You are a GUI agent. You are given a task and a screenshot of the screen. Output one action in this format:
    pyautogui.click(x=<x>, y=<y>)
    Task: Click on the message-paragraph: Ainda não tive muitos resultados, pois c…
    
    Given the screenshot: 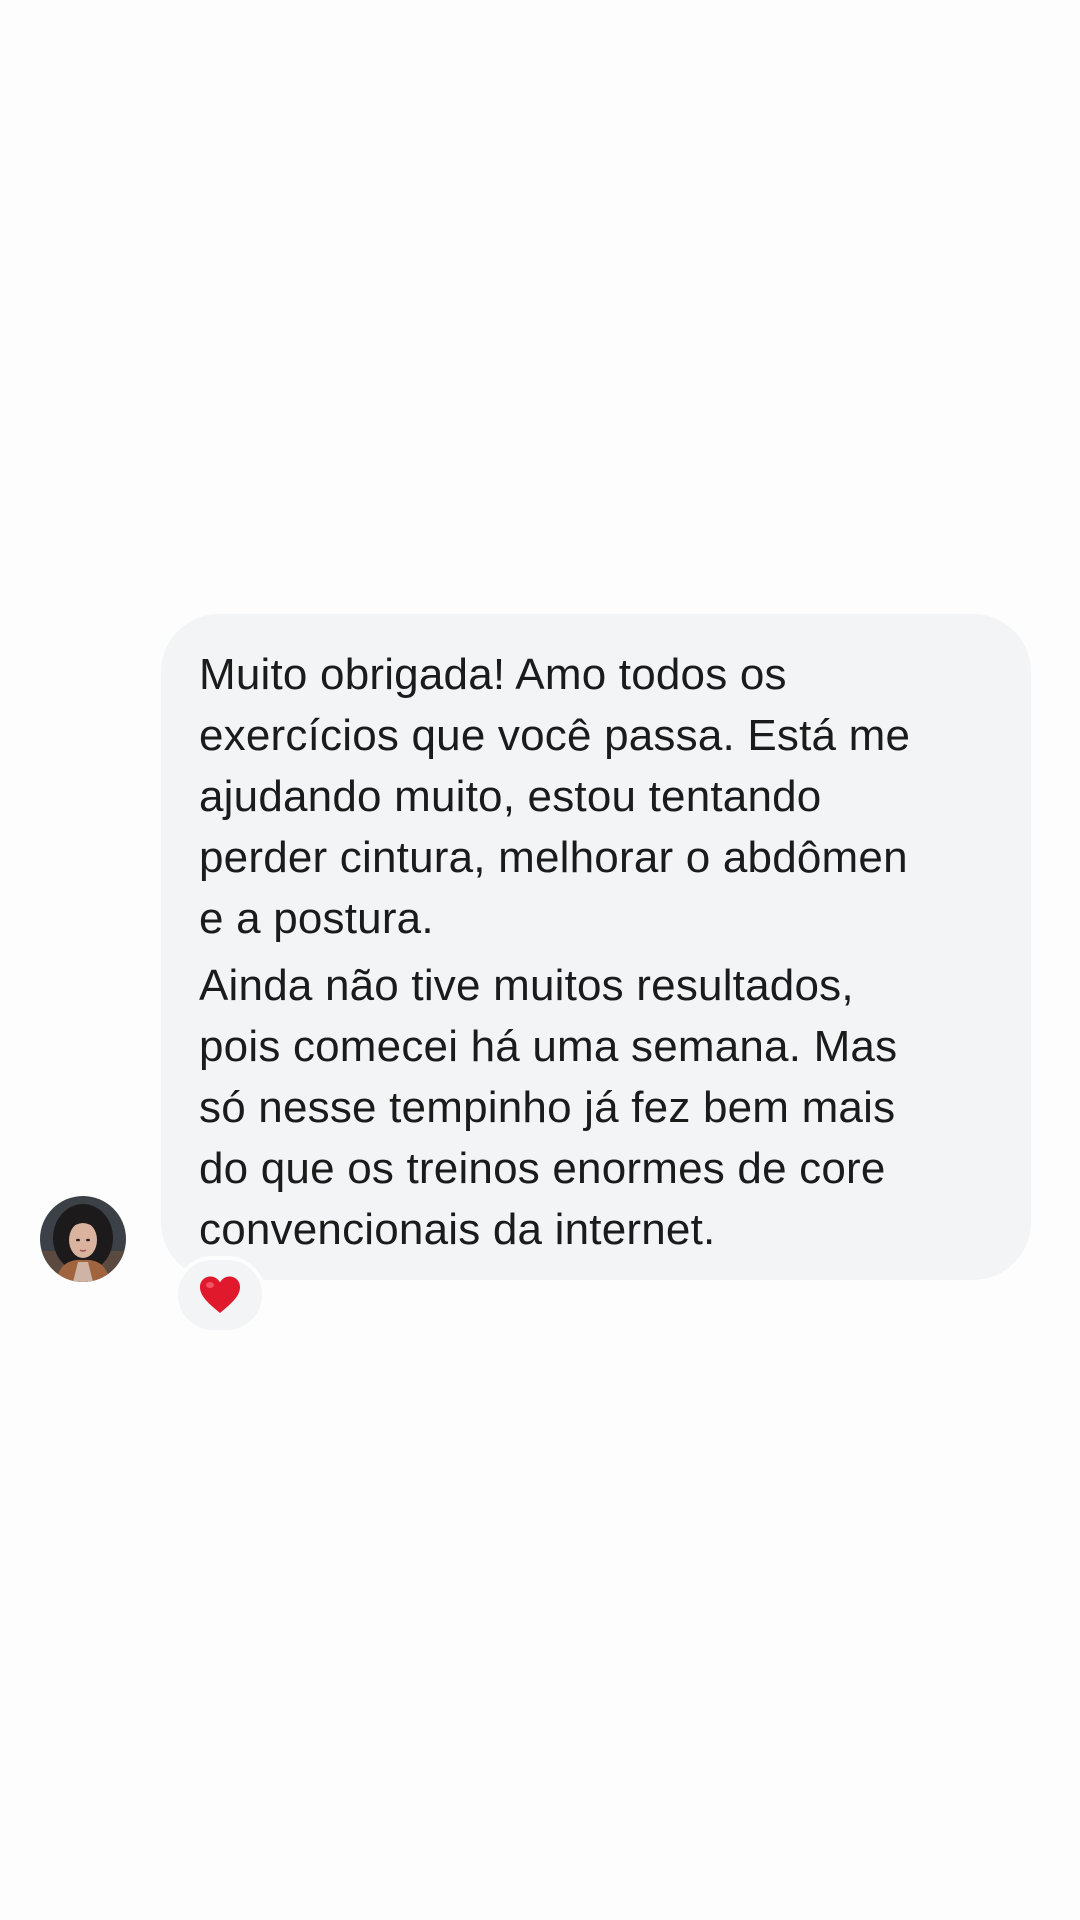 What is the action you would take?
    pyautogui.click(x=548, y=1107)
    